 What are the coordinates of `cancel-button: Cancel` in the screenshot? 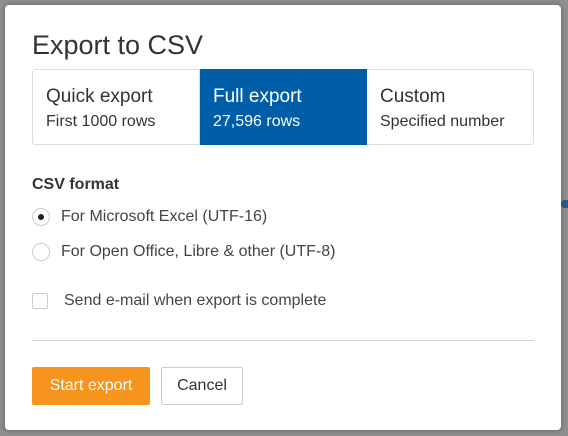 It's located at (202, 386).